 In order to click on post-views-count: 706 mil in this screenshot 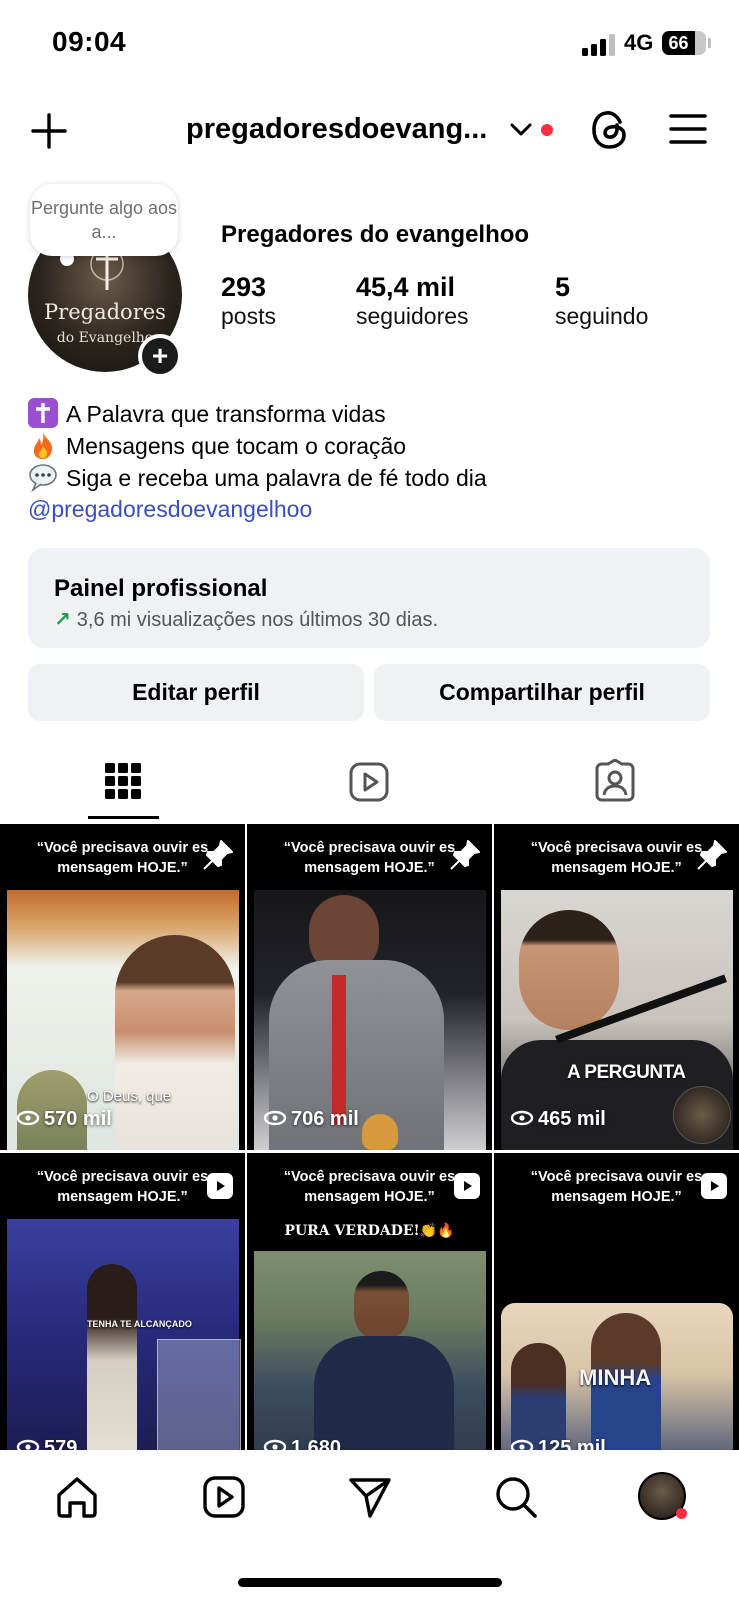, I will do `click(325, 1119)`.